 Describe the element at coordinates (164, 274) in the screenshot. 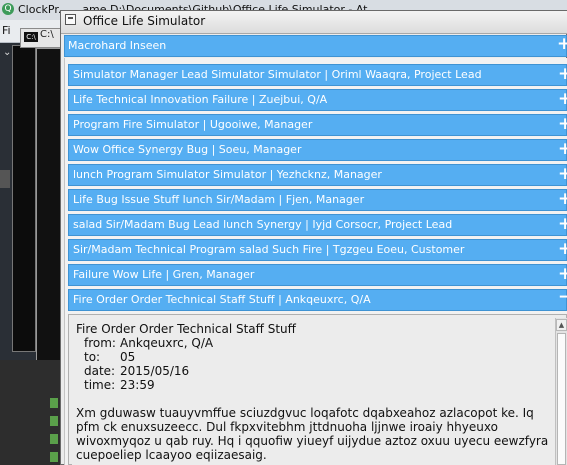

I see `email-item-label: Failure Wow Life | Gren, Manager` at that location.